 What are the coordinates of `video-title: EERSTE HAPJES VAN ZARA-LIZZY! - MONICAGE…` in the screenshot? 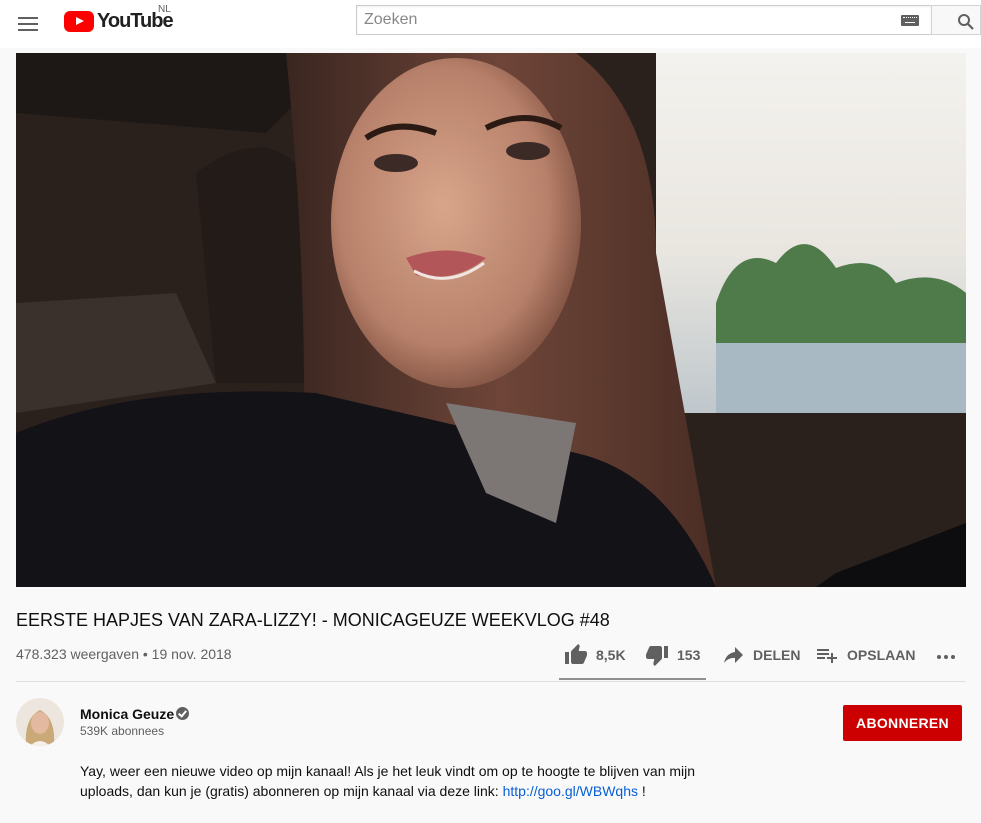 It's located at (313, 620).